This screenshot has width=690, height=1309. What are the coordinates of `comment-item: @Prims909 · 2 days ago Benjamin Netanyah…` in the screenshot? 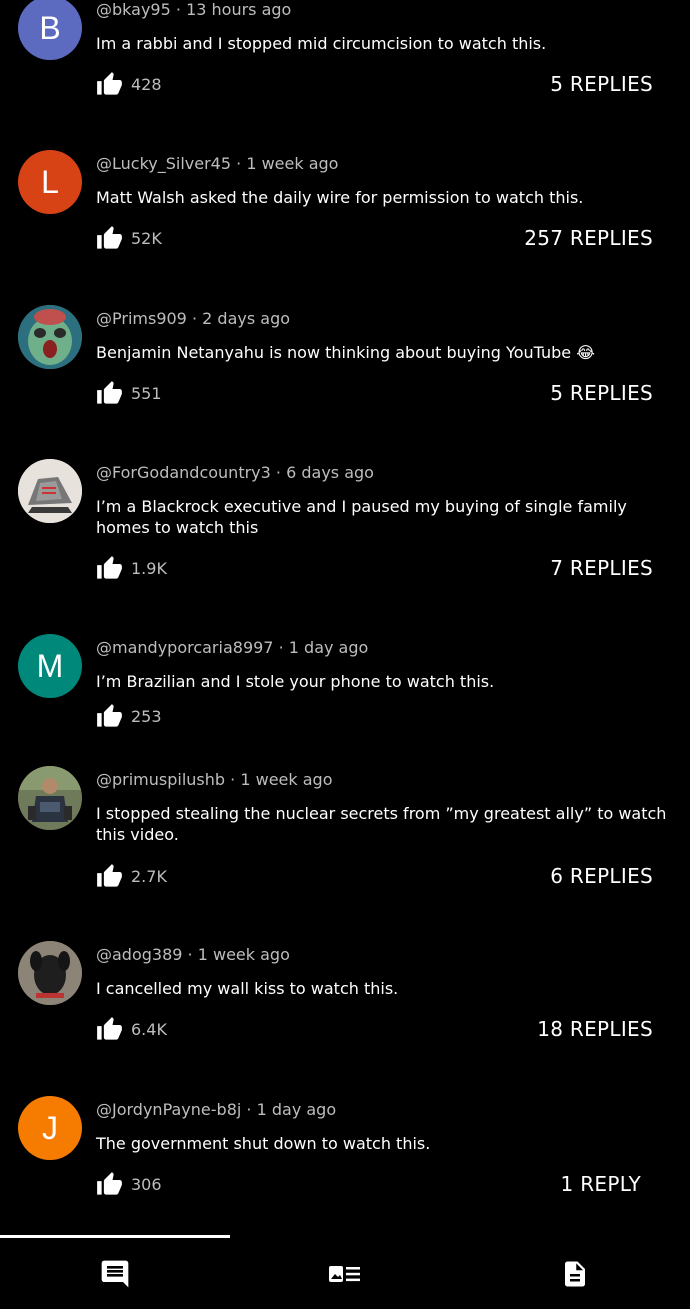 It's located at (345, 382).